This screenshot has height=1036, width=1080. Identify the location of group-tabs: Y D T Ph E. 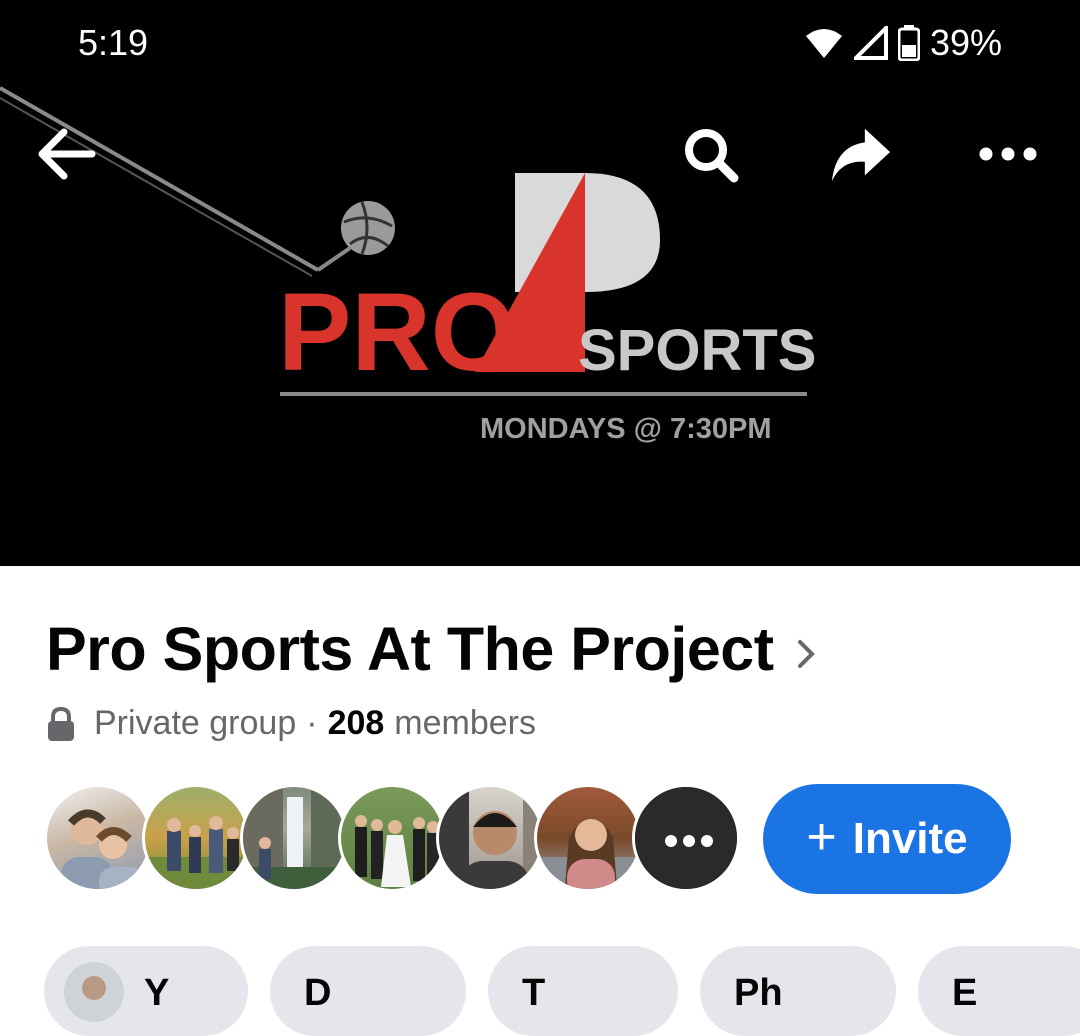
(540, 991).